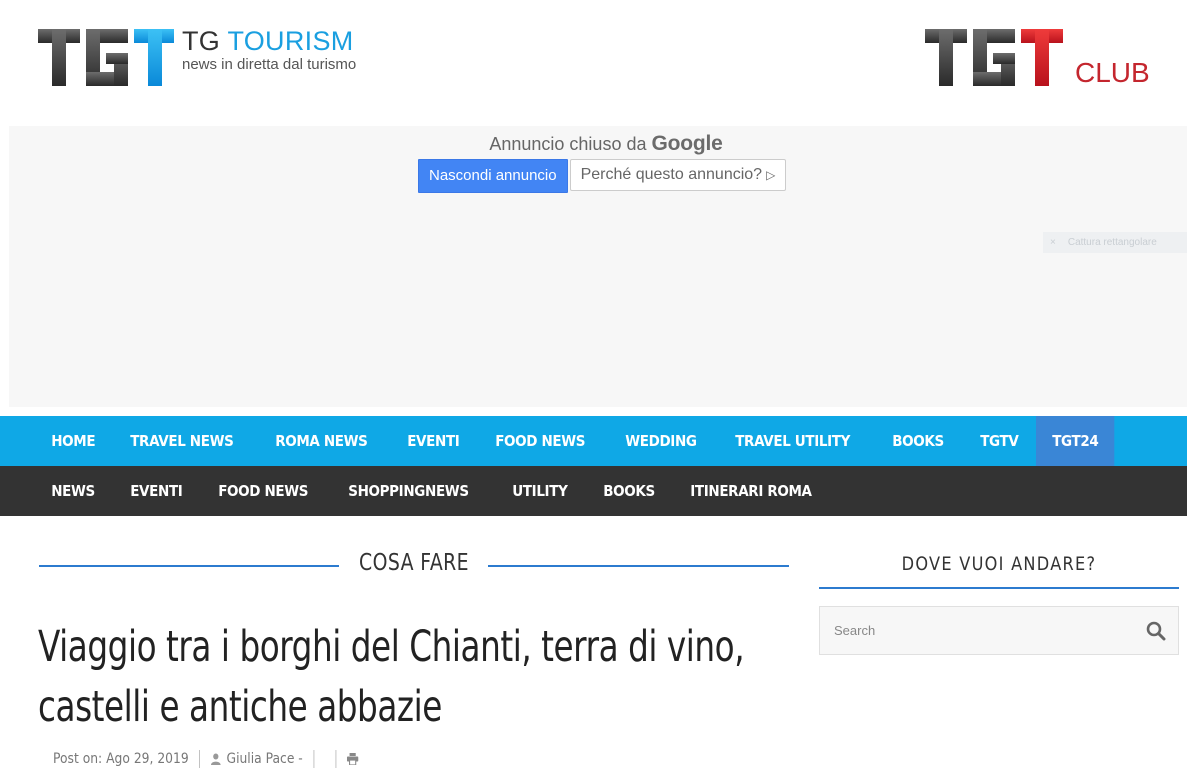 This screenshot has height=771, width=1187. I want to click on adchoices-icon: ▷, so click(771, 175).